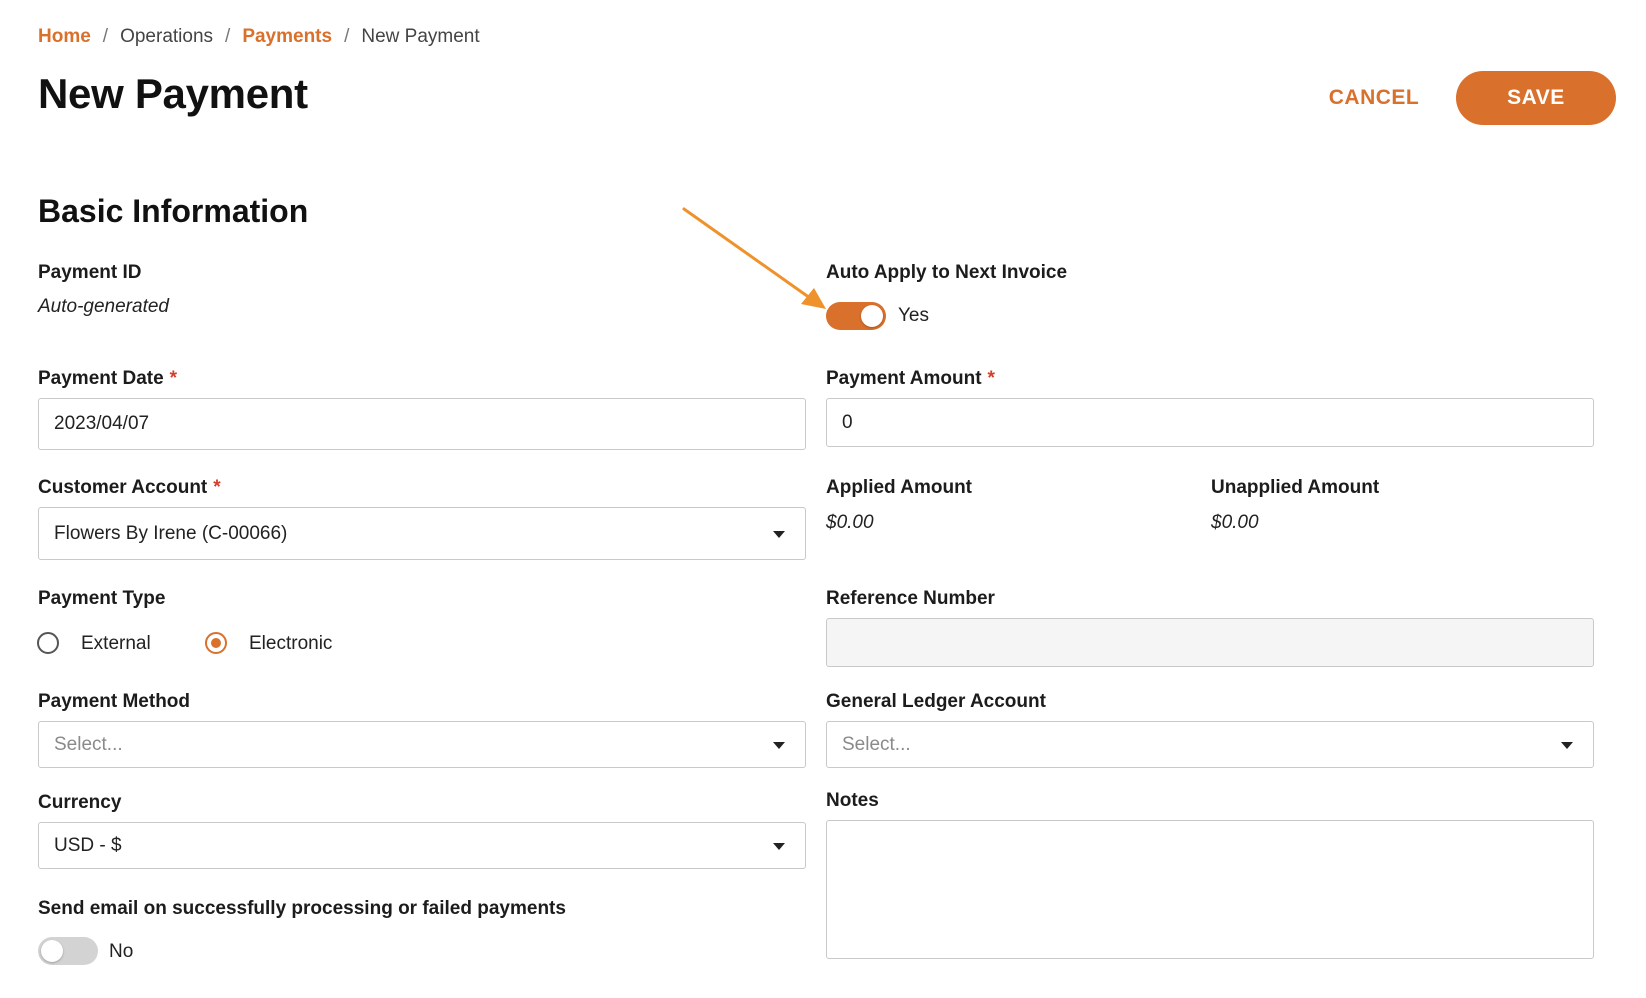  I want to click on payment-id-value: Auto-generated, so click(103, 306).